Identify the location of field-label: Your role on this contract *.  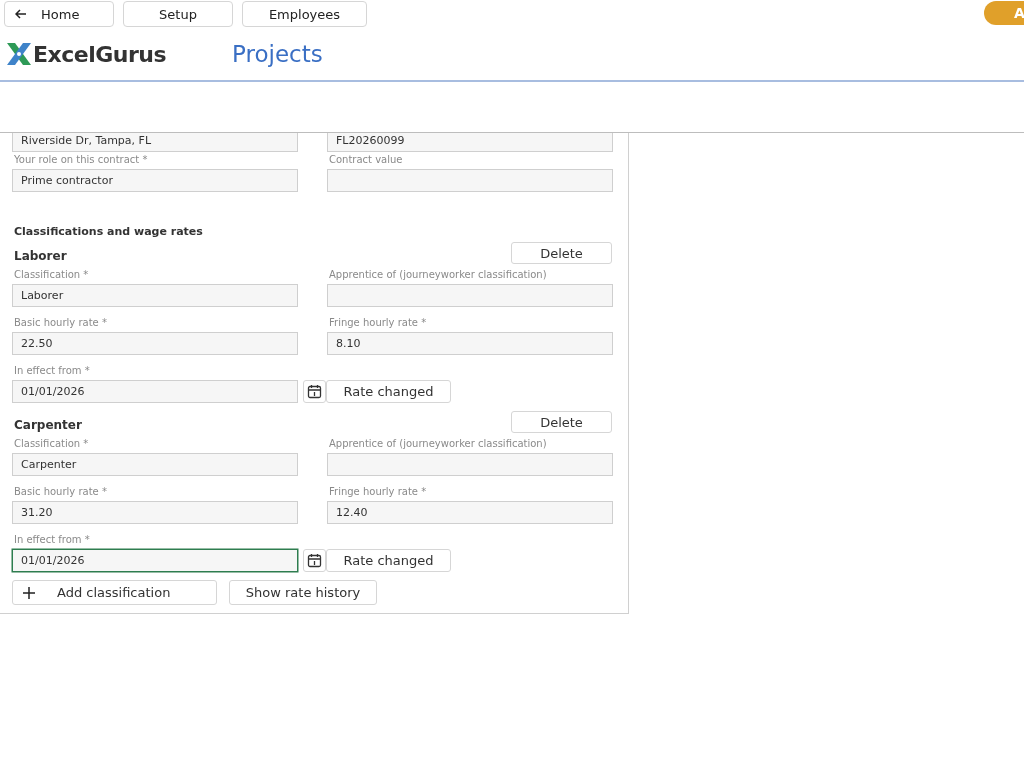
(81, 160).